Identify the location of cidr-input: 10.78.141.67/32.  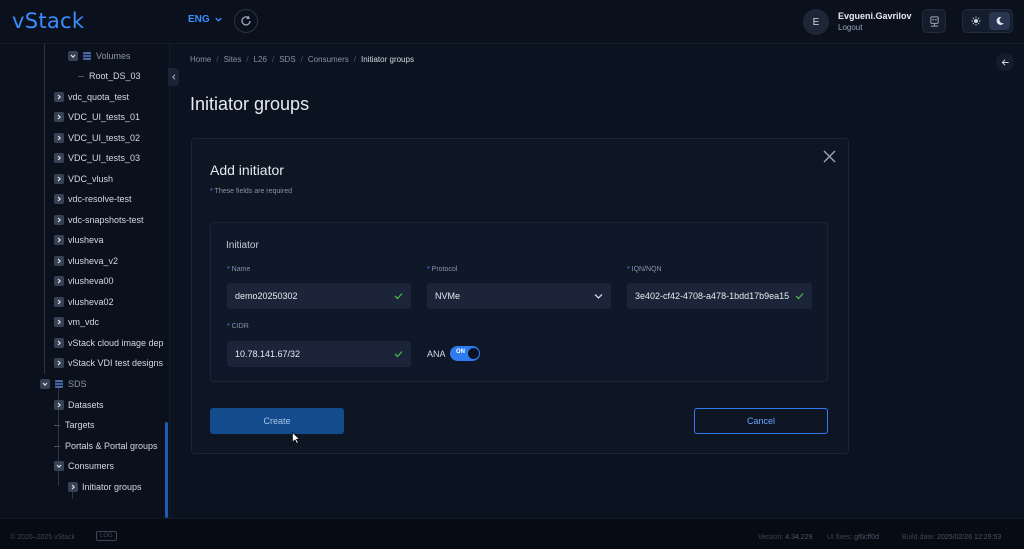
(319, 354).